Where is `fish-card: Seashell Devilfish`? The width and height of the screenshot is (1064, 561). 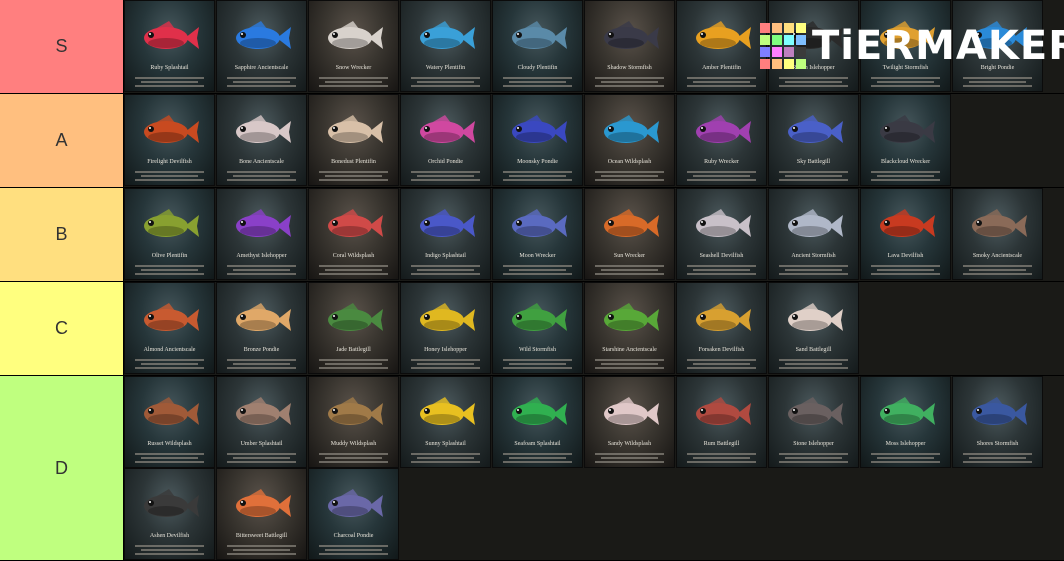
fish-card: Seashell Devilfish is located at coordinates (721, 234).